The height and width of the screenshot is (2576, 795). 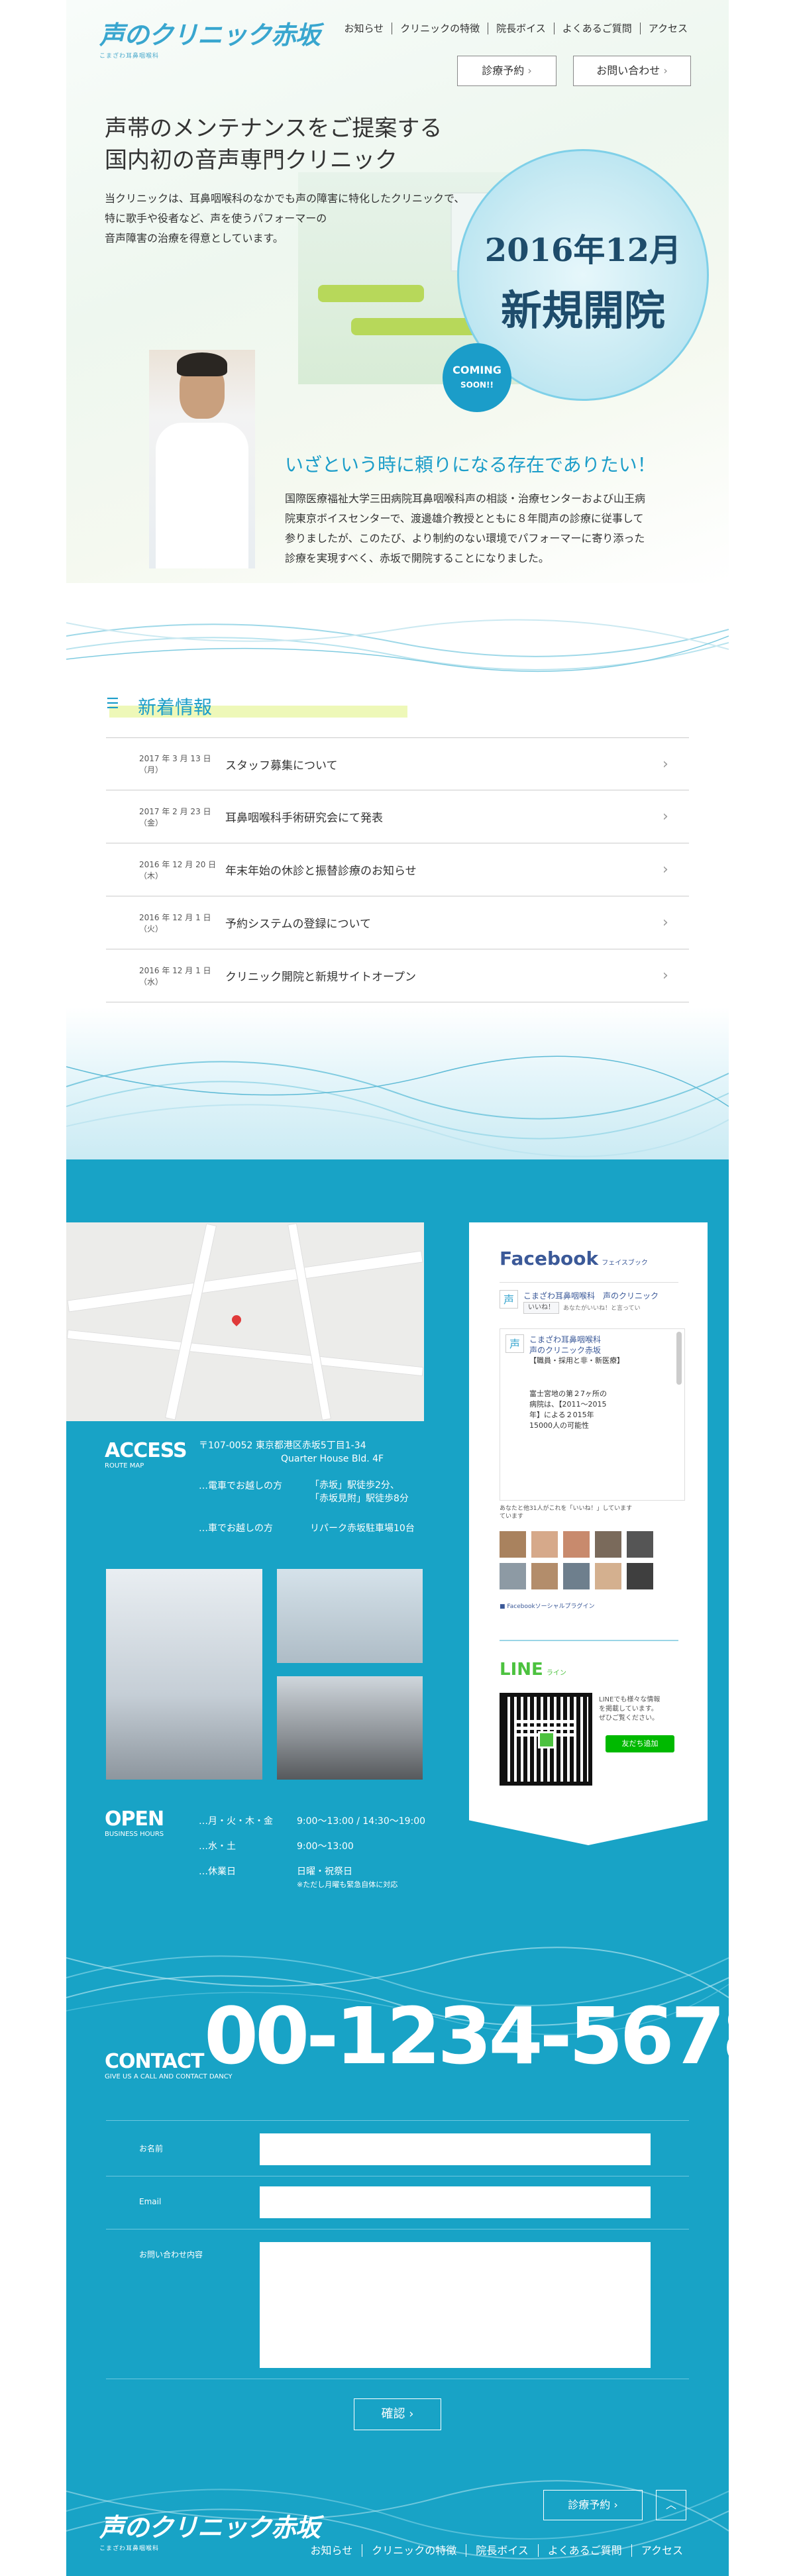 I want to click on news-row: 2016 年 12 月 20 日（木） 年末年始の休診と振替診療のお知らせ ›, so click(x=397, y=869).